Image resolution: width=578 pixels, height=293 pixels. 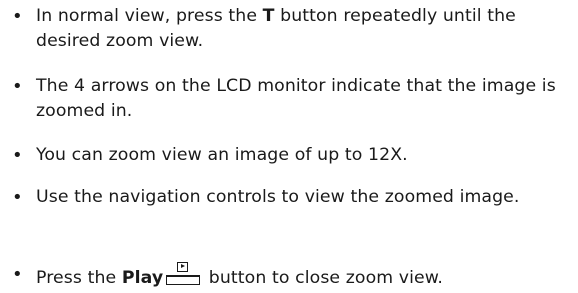 I want to click on t-key-label: T, so click(x=268, y=16).